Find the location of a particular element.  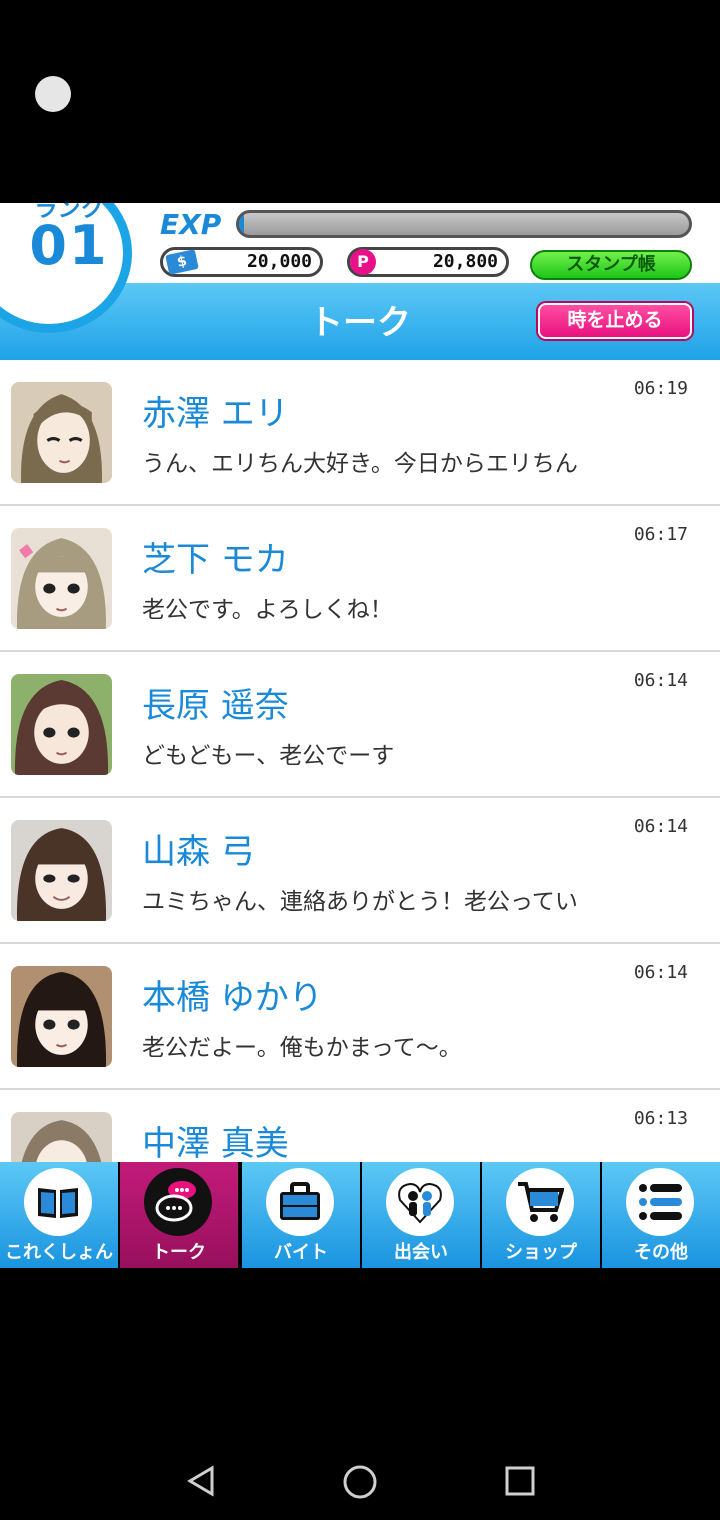

talk-name: 山森 弓 is located at coordinates (198, 852).